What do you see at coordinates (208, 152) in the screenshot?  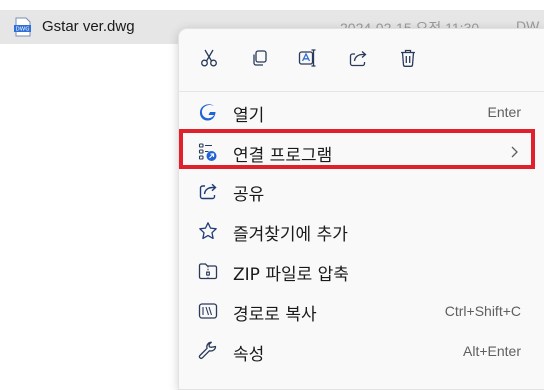 I see `open-with-icon` at bounding box center [208, 152].